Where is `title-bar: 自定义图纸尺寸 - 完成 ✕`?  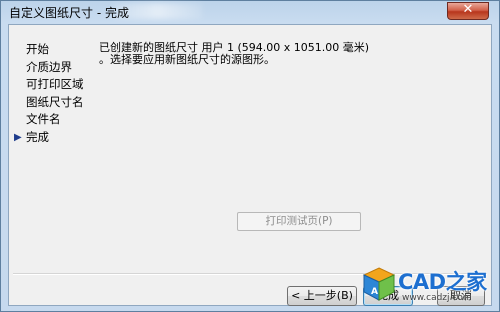
title-bar: 自定义图纸尺寸 - 完成 ✕ is located at coordinates (250, 12).